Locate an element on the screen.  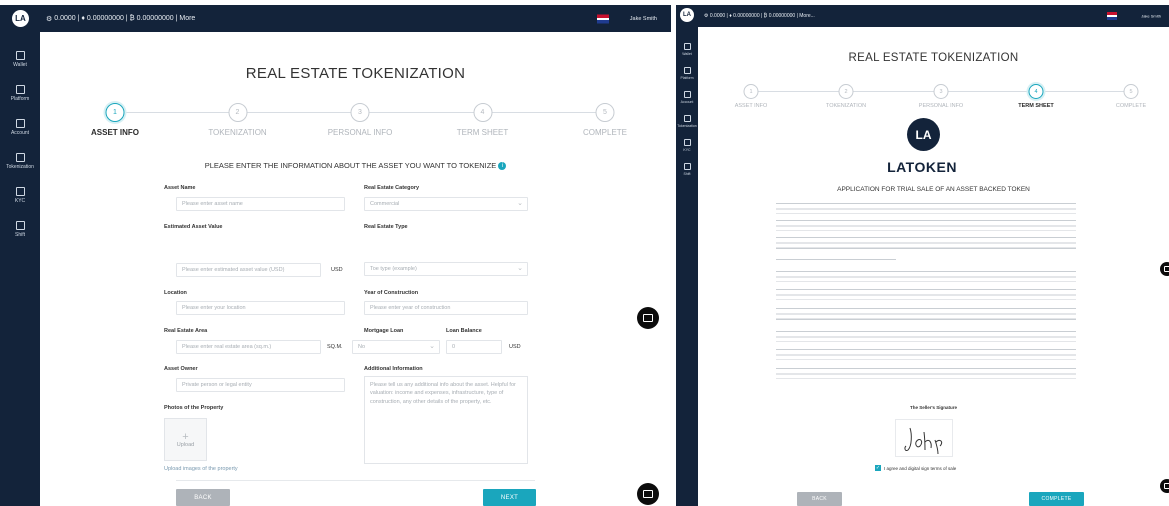
balance-input: 0 is located at coordinates (474, 347).